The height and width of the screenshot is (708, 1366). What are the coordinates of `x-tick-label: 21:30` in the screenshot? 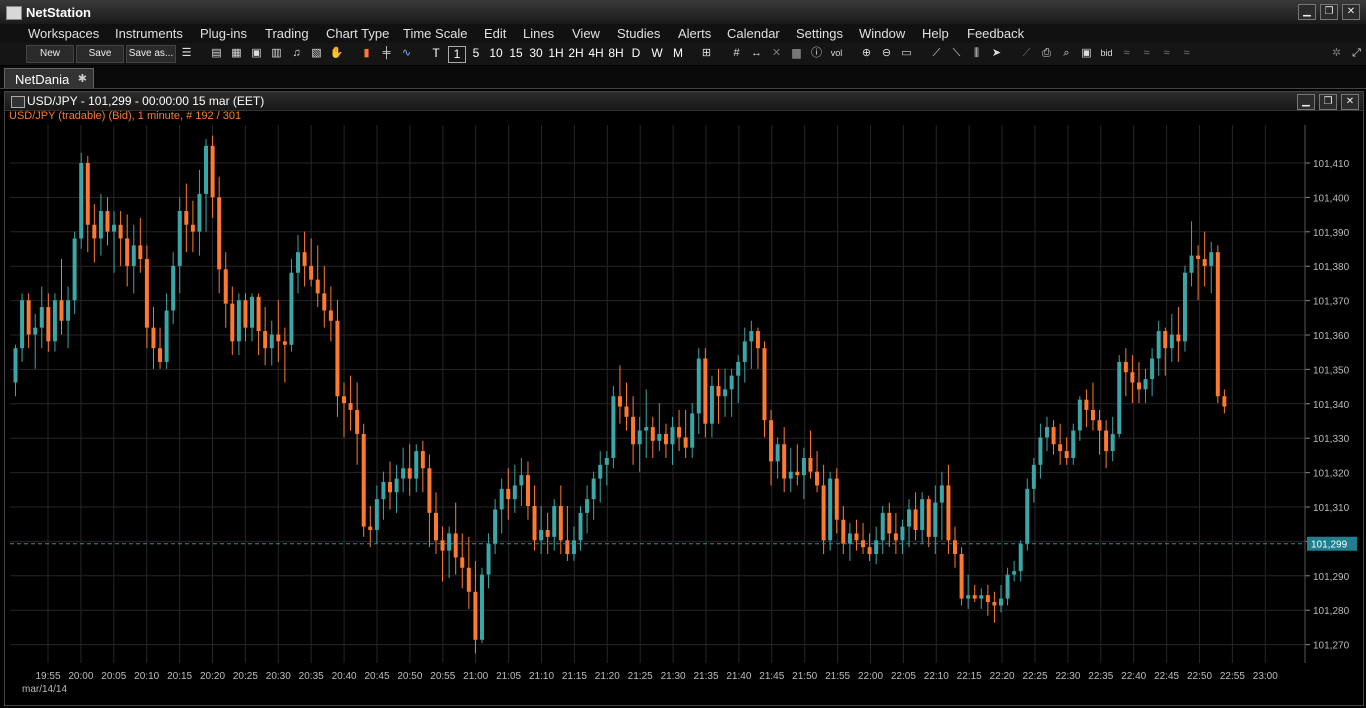 It's located at (673, 676).